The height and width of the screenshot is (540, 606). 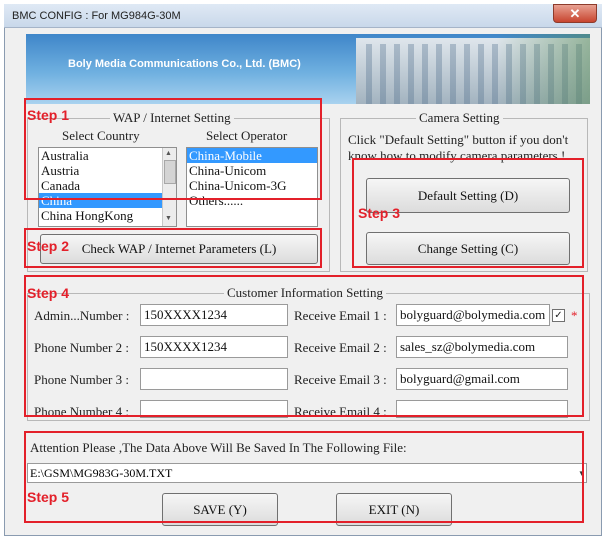 What do you see at coordinates (48, 115) in the screenshot?
I see `step1-label: Step 1` at bounding box center [48, 115].